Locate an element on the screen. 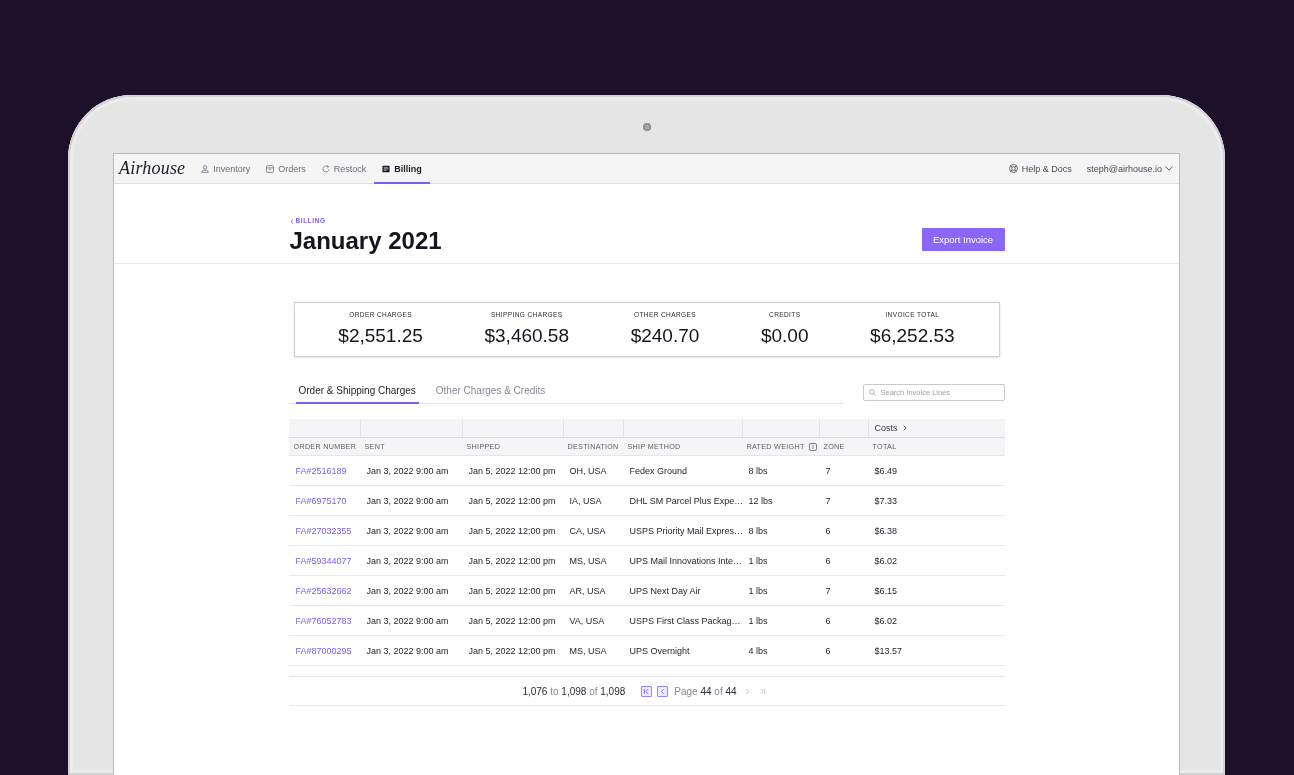 This screenshot has width=1294, height=775. account-menu: steph@airhouse.io is located at coordinates (1129, 168).